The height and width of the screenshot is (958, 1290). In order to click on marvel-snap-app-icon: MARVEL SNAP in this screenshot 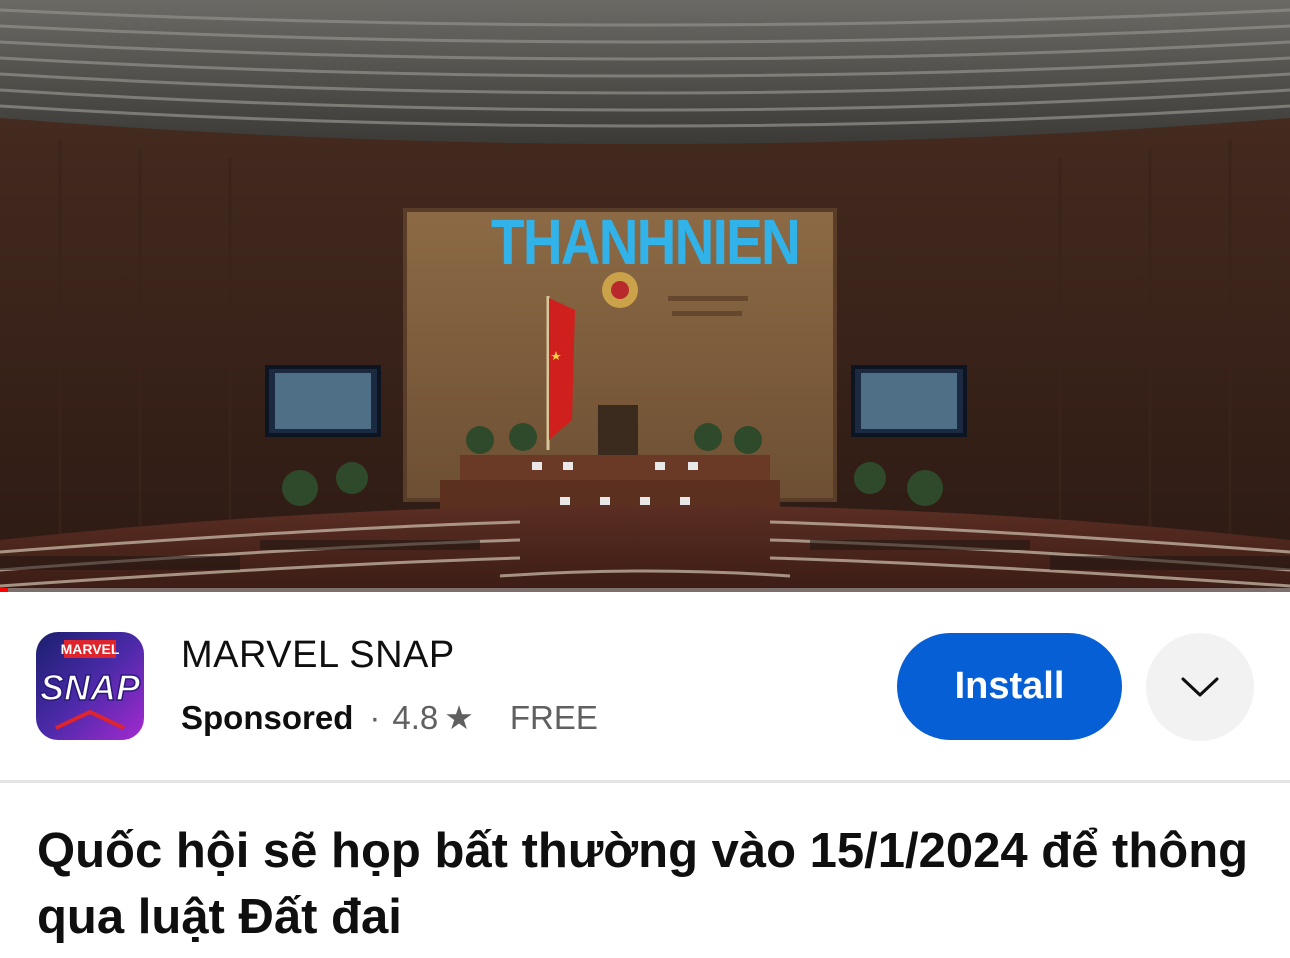, I will do `click(90, 686)`.